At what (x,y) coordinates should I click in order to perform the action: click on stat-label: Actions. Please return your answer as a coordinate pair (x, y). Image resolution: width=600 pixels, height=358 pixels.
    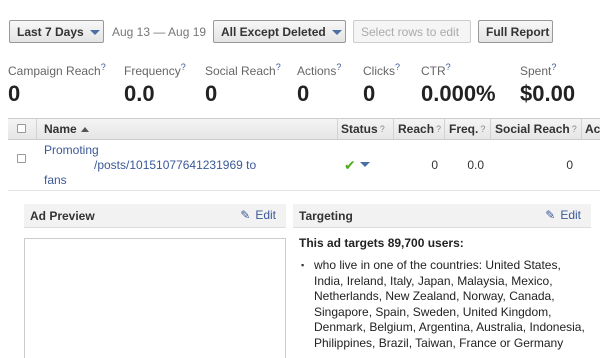
    Looking at the image, I should click on (317, 71).